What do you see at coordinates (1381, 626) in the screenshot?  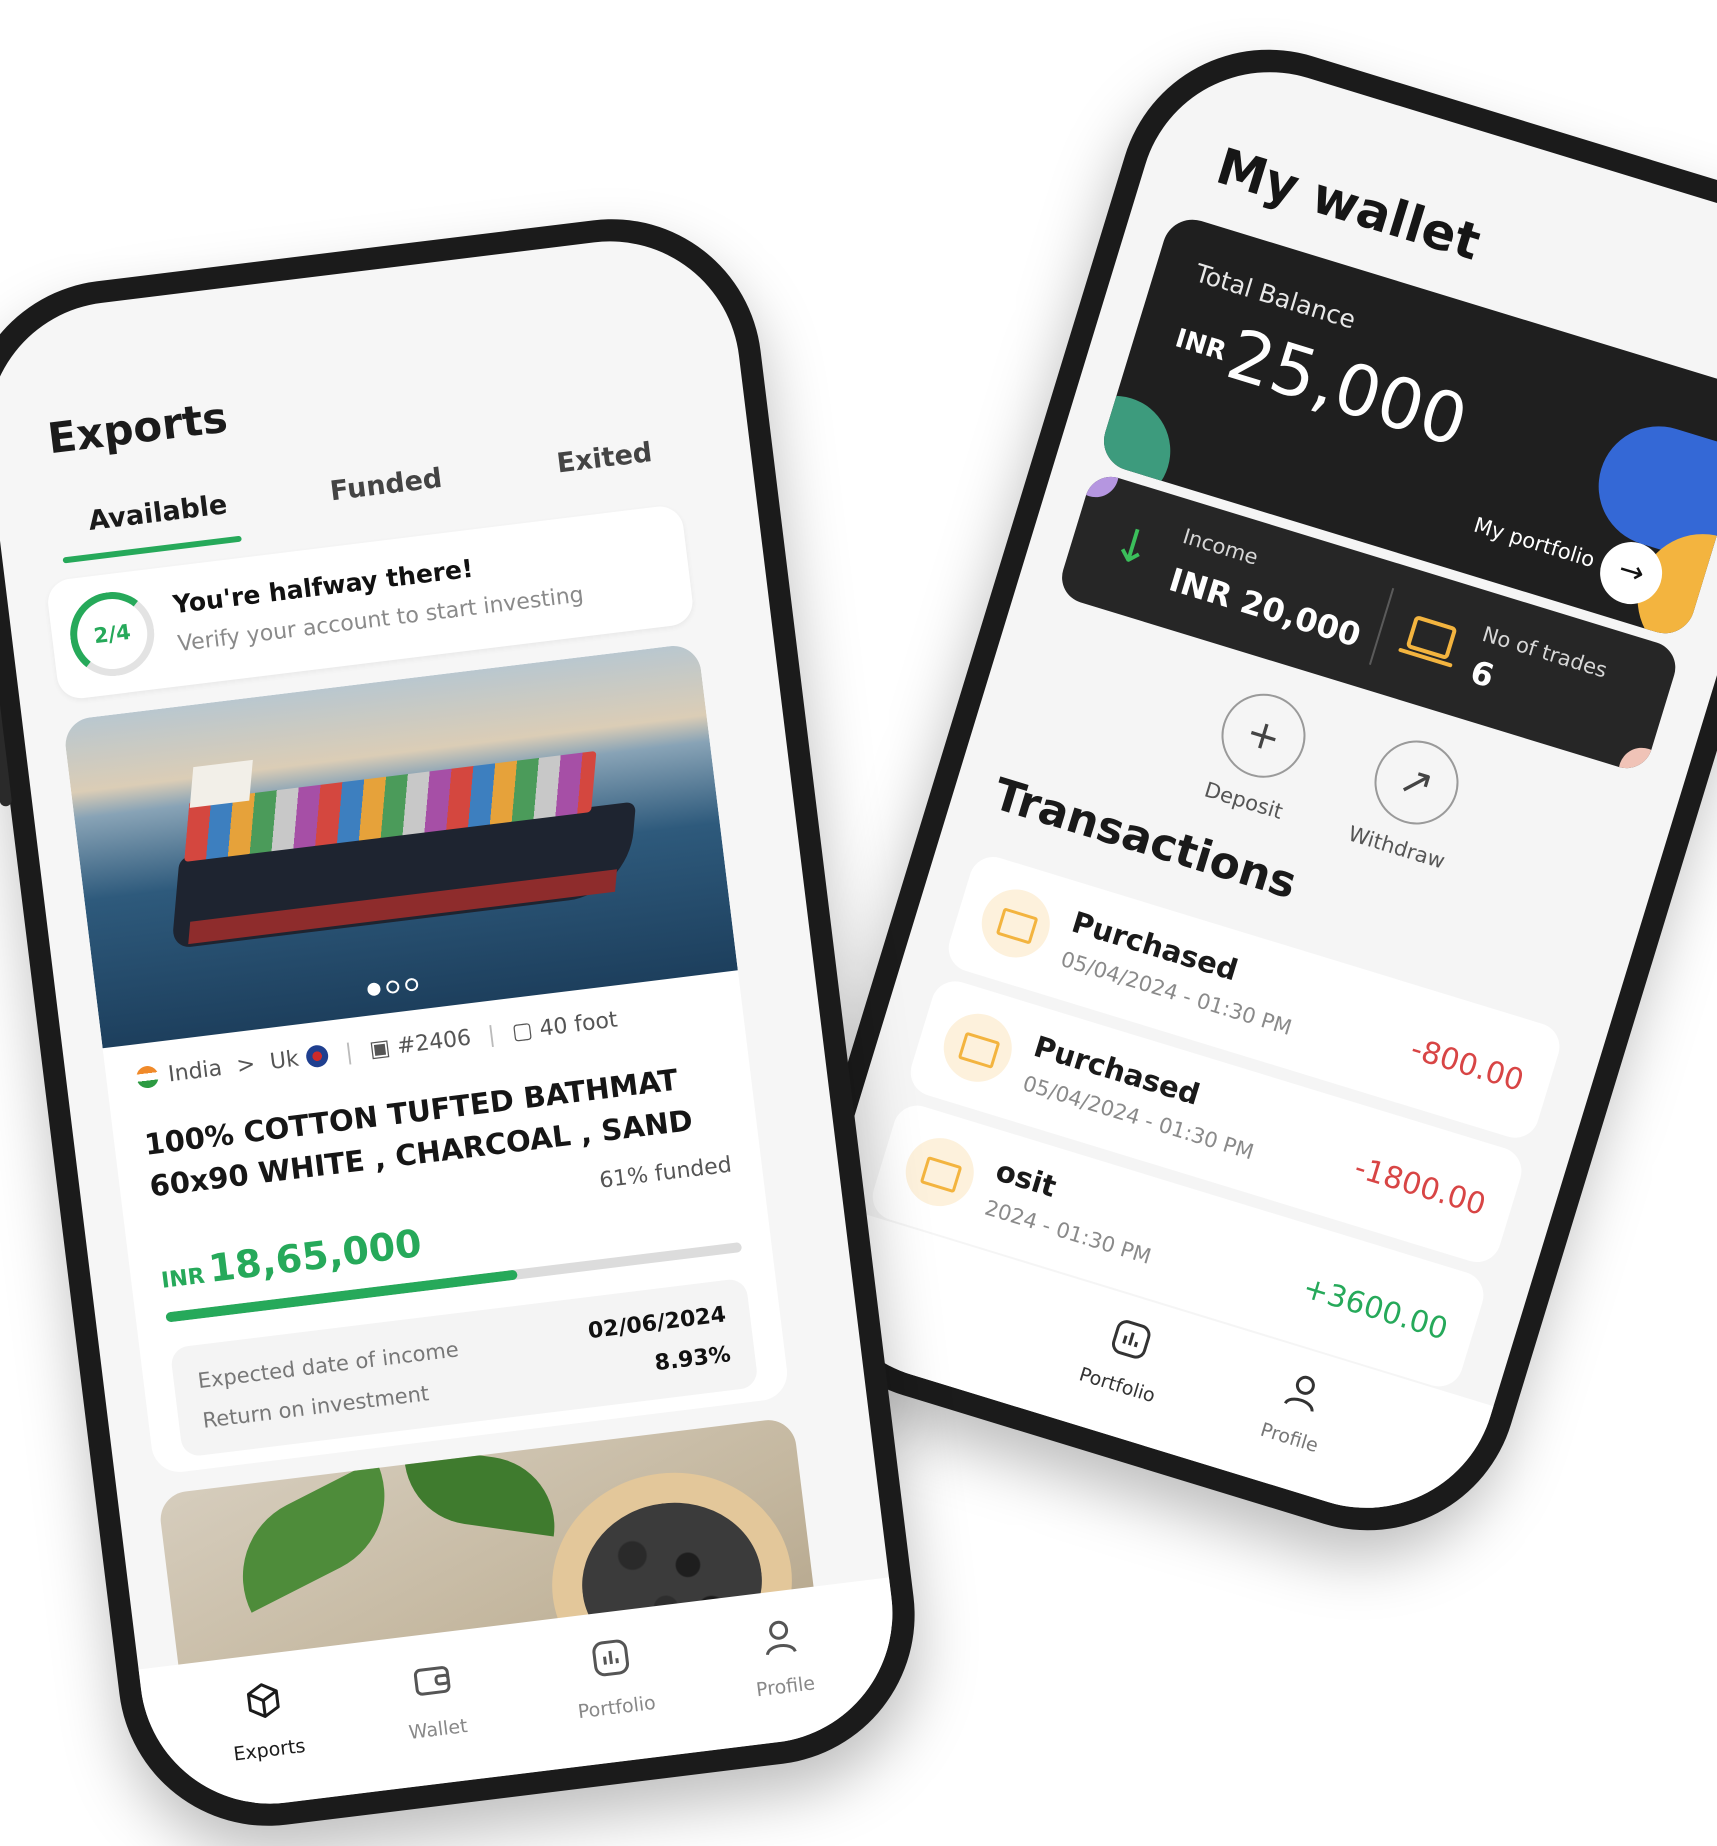 I see `divider` at bounding box center [1381, 626].